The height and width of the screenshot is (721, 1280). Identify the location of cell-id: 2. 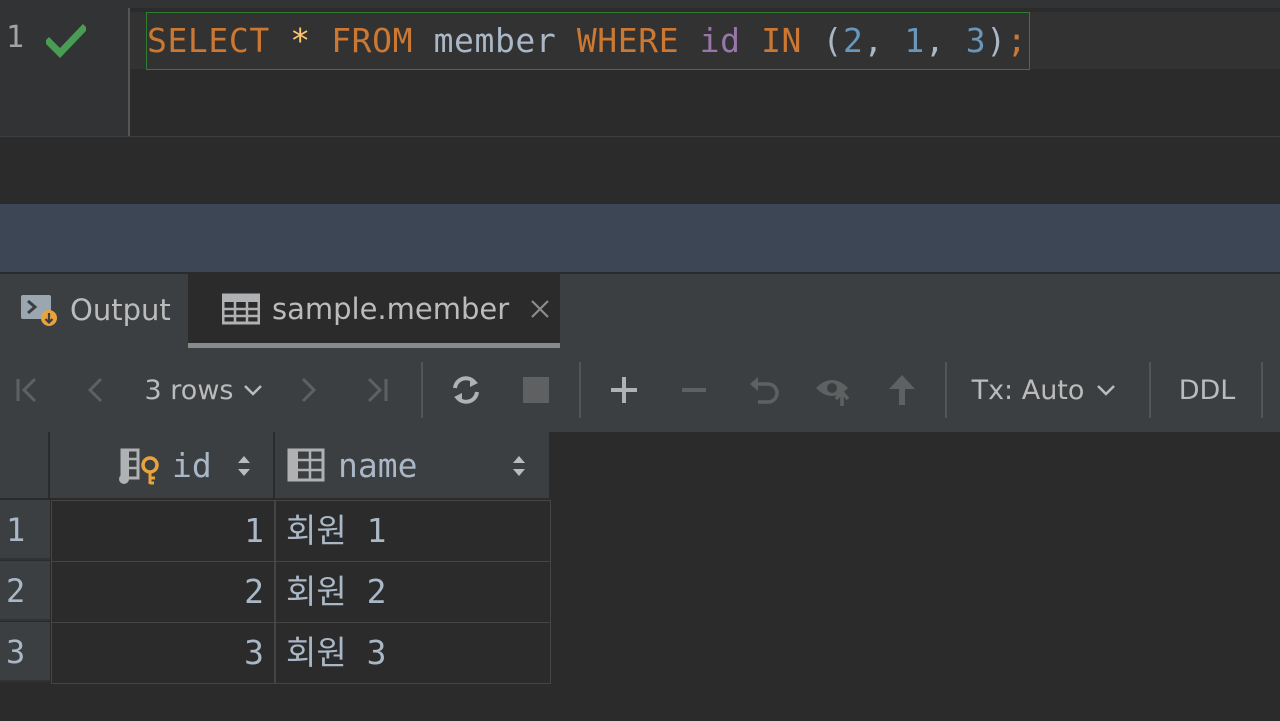
(163, 592).